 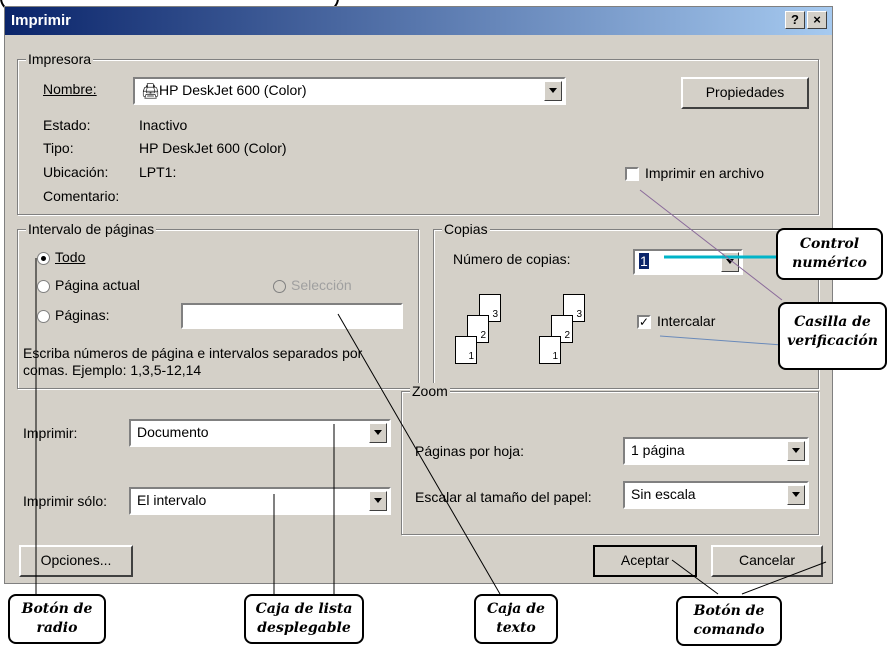 What do you see at coordinates (721, 340) in the screenshot?
I see `checkbox-leader-b` at bounding box center [721, 340].